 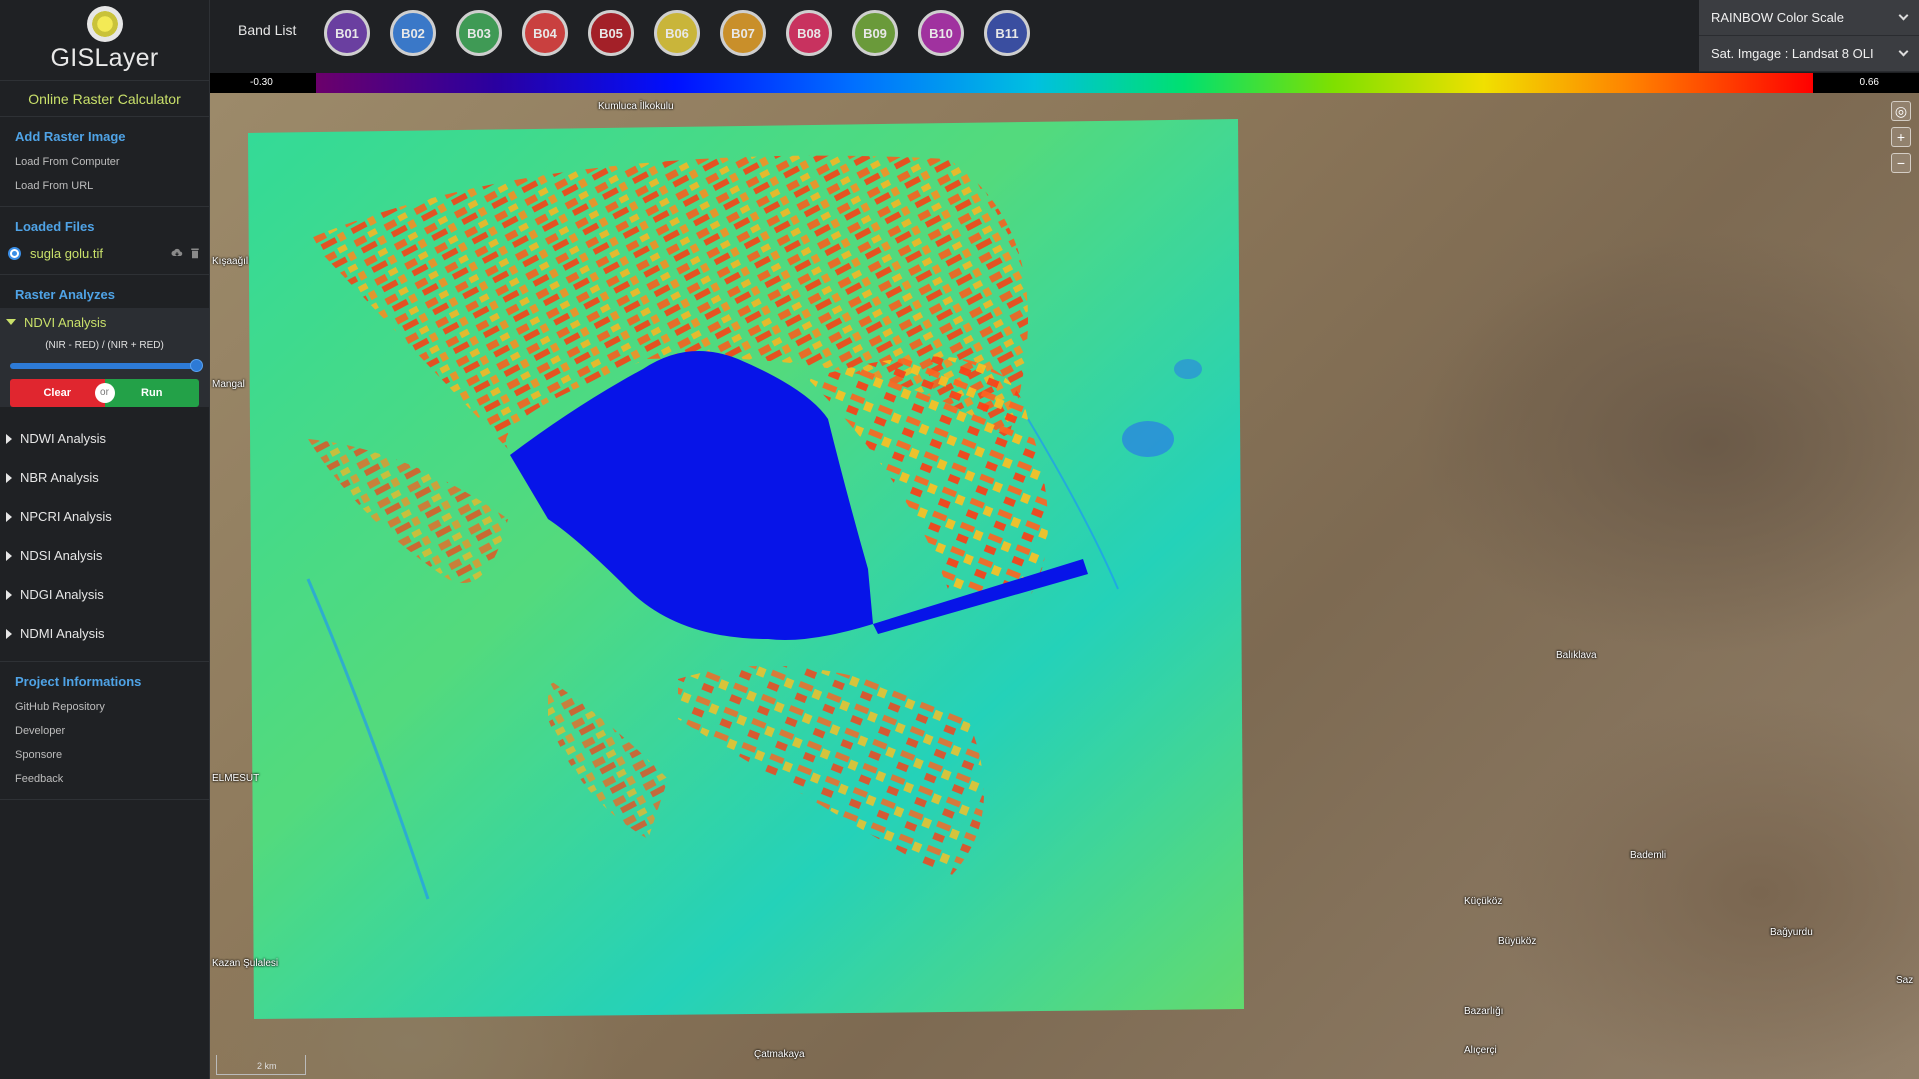 What do you see at coordinates (104, 98) in the screenshot?
I see `app-subtitle: Online Raster Calculator` at bounding box center [104, 98].